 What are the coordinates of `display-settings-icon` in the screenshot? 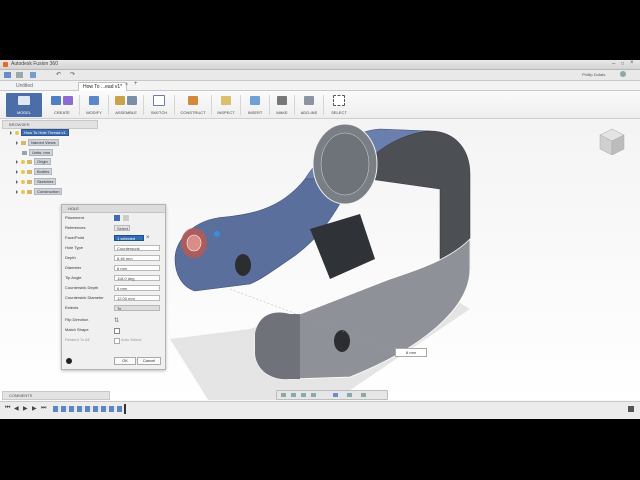 It's located at (335, 395).